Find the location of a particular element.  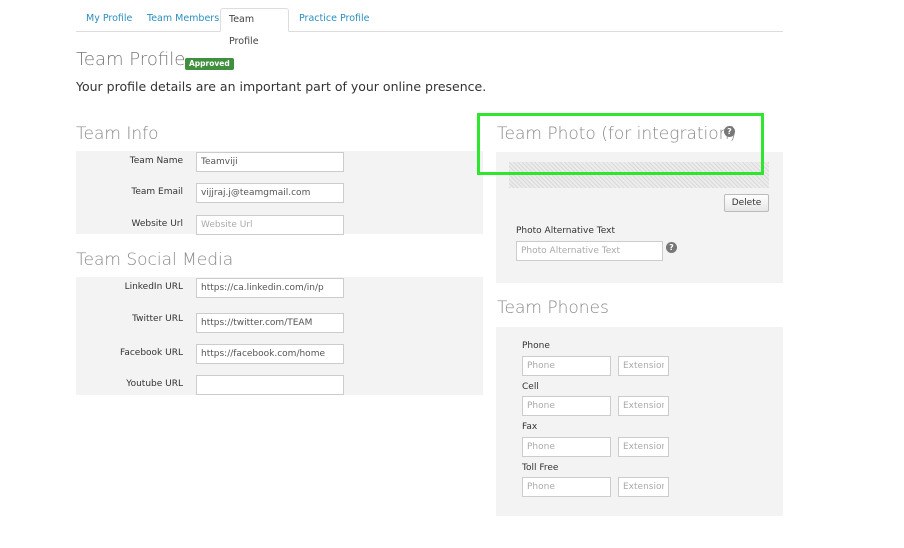

linkedin-url-label: LinkedIn URL is located at coordinates (153, 287).